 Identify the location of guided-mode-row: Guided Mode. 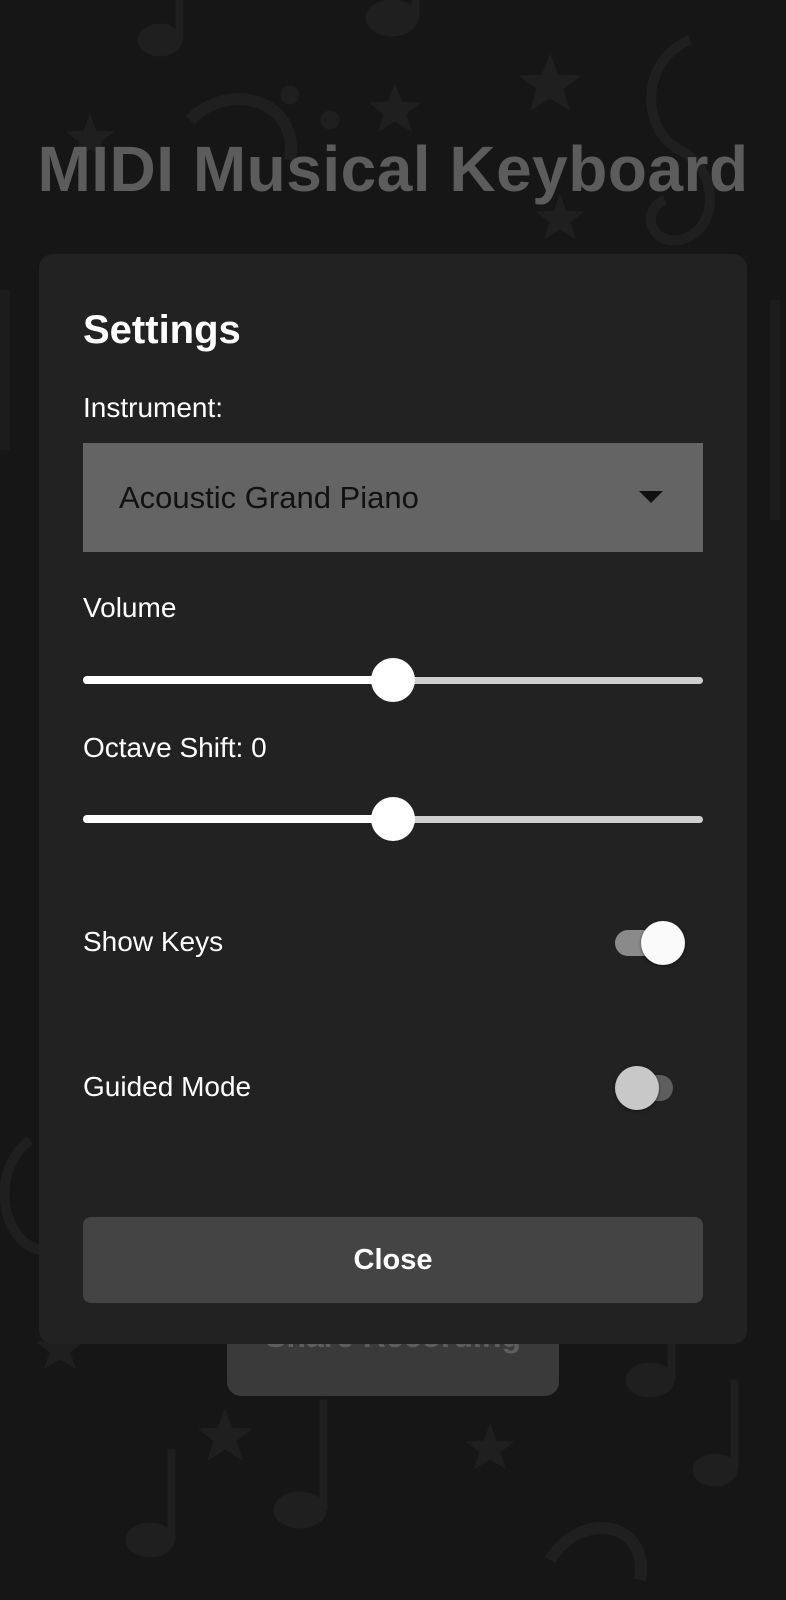
(393, 1088).